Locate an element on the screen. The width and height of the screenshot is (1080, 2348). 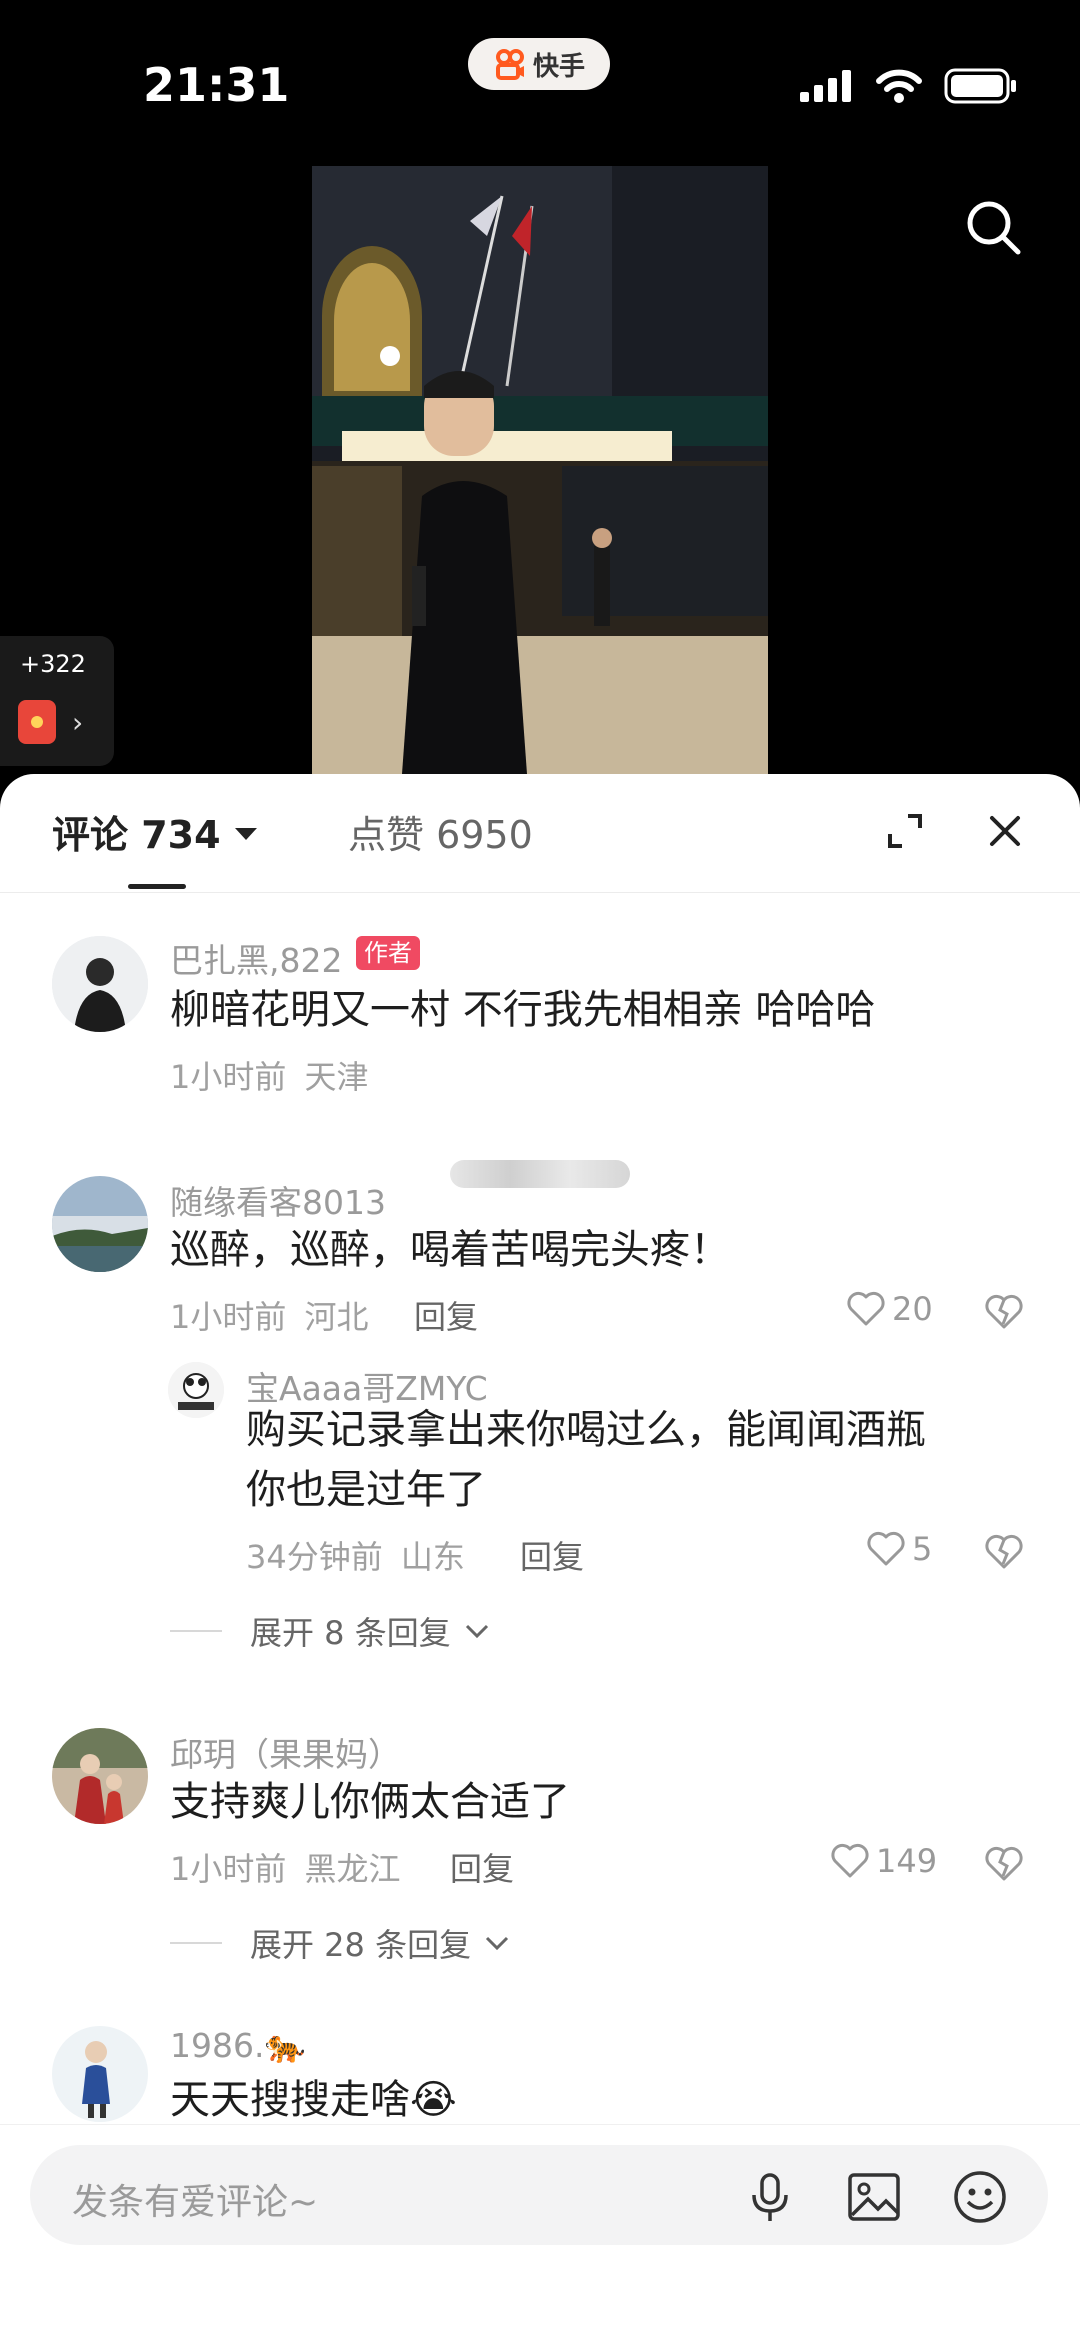
search-button is located at coordinates (994, 228).